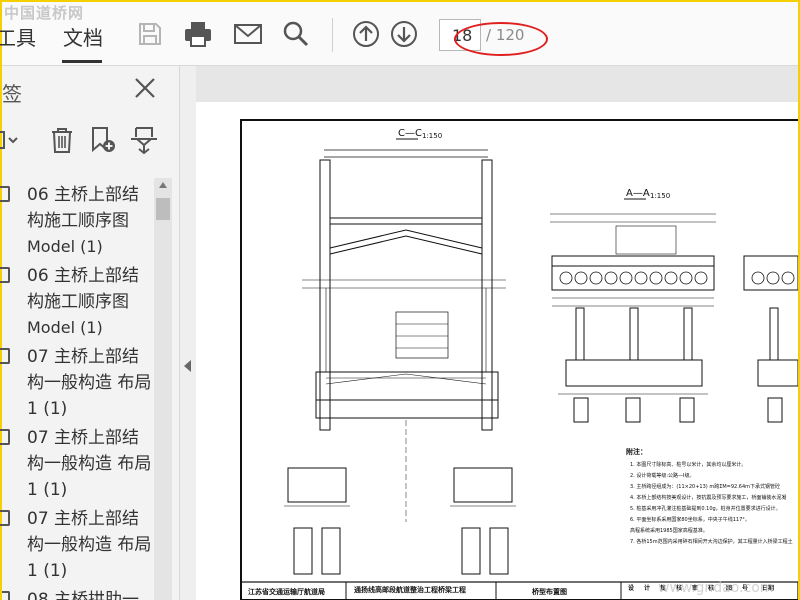 The image size is (800, 600). Describe the element at coordinates (12, 94) in the screenshot. I see `panel-title: 签` at that location.